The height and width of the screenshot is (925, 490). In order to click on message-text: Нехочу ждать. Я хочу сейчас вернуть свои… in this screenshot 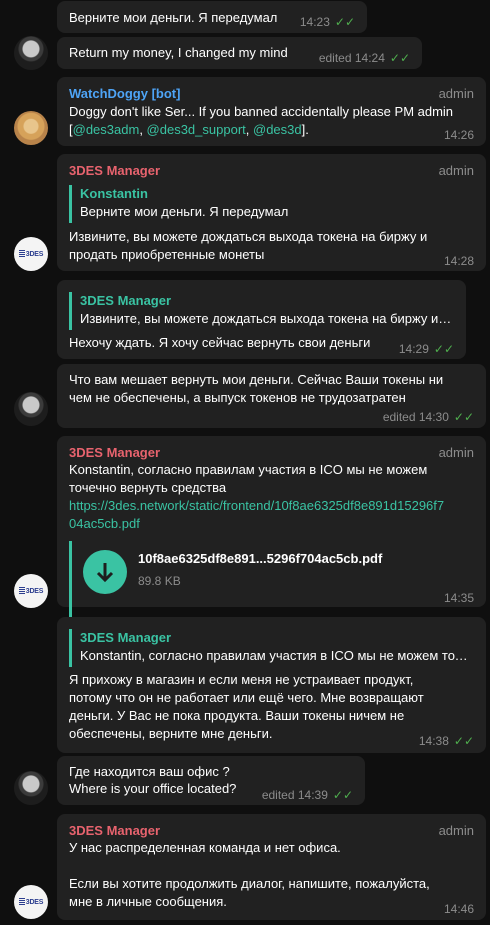, I will do `click(220, 342)`.